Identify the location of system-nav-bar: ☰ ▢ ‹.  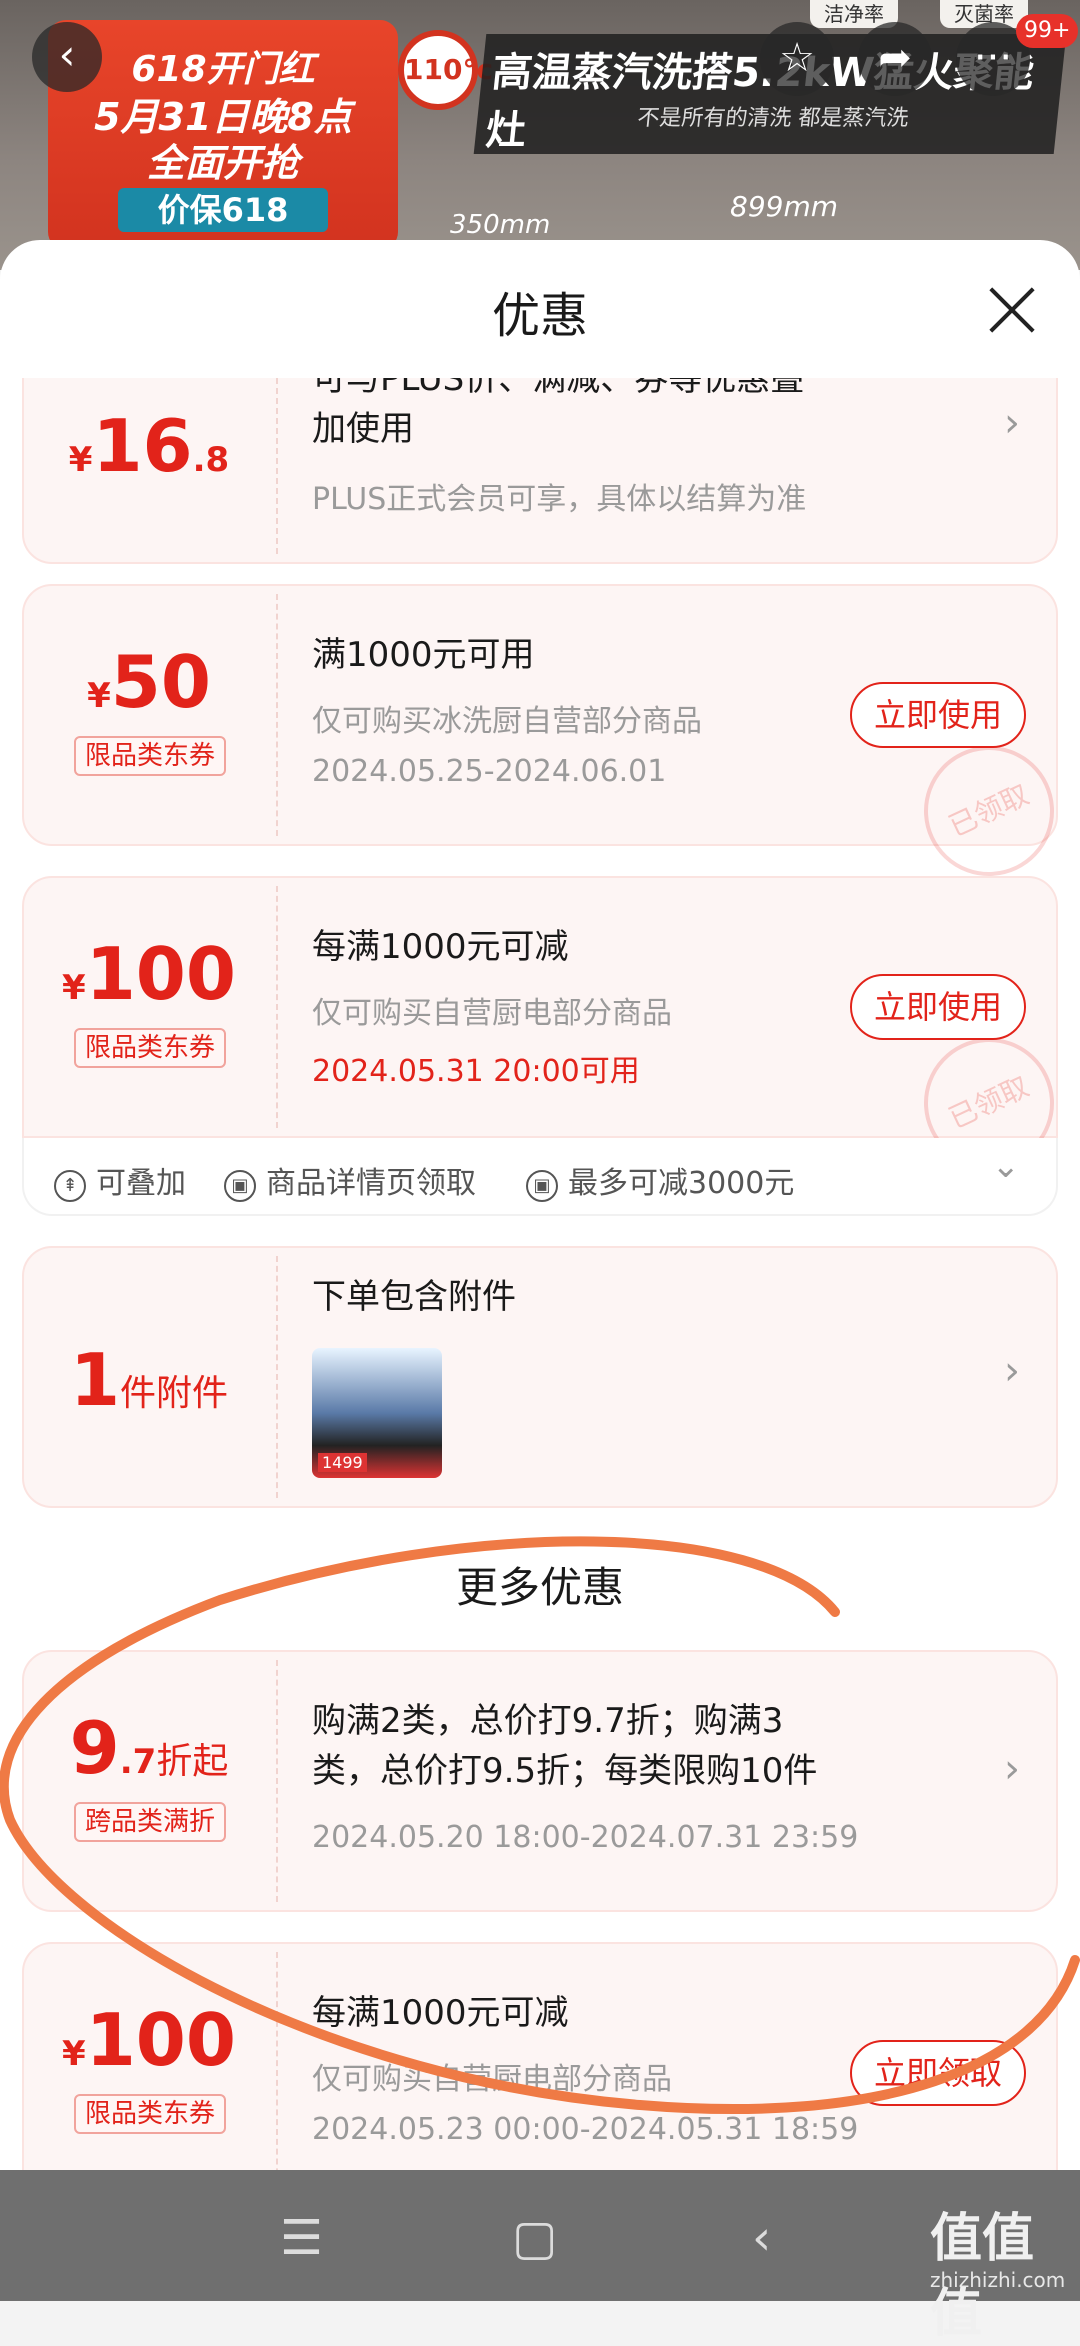
(540, 2235).